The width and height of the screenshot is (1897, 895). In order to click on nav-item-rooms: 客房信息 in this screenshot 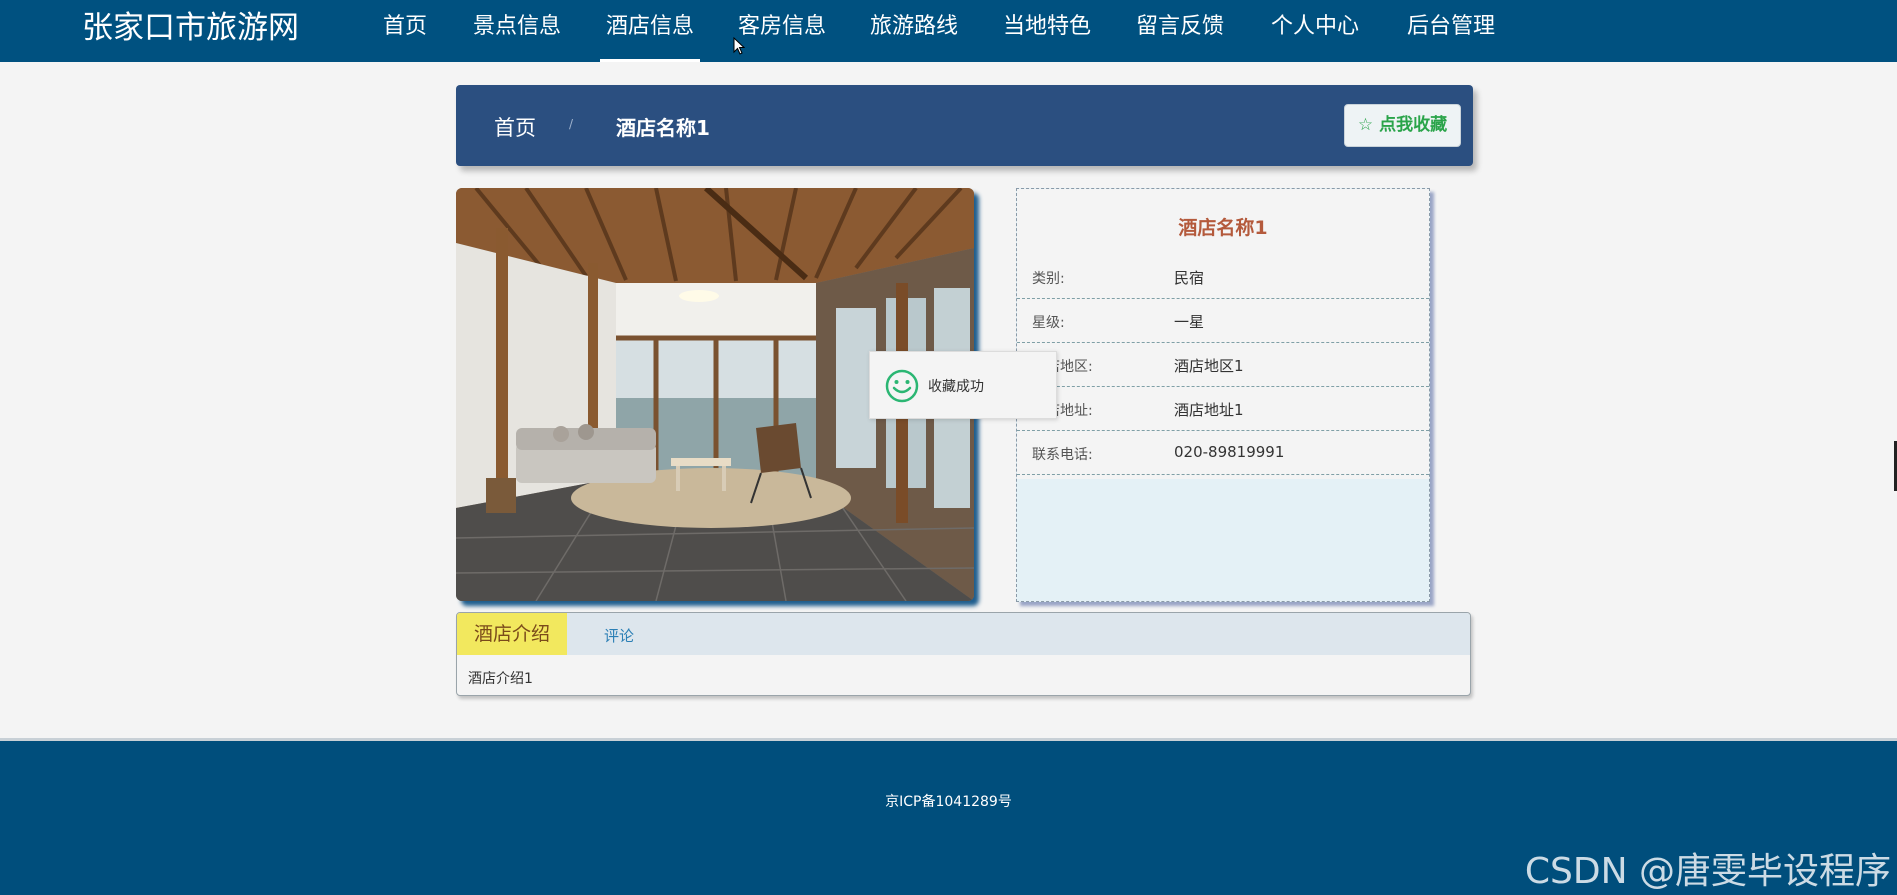, I will do `click(782, 36)`.